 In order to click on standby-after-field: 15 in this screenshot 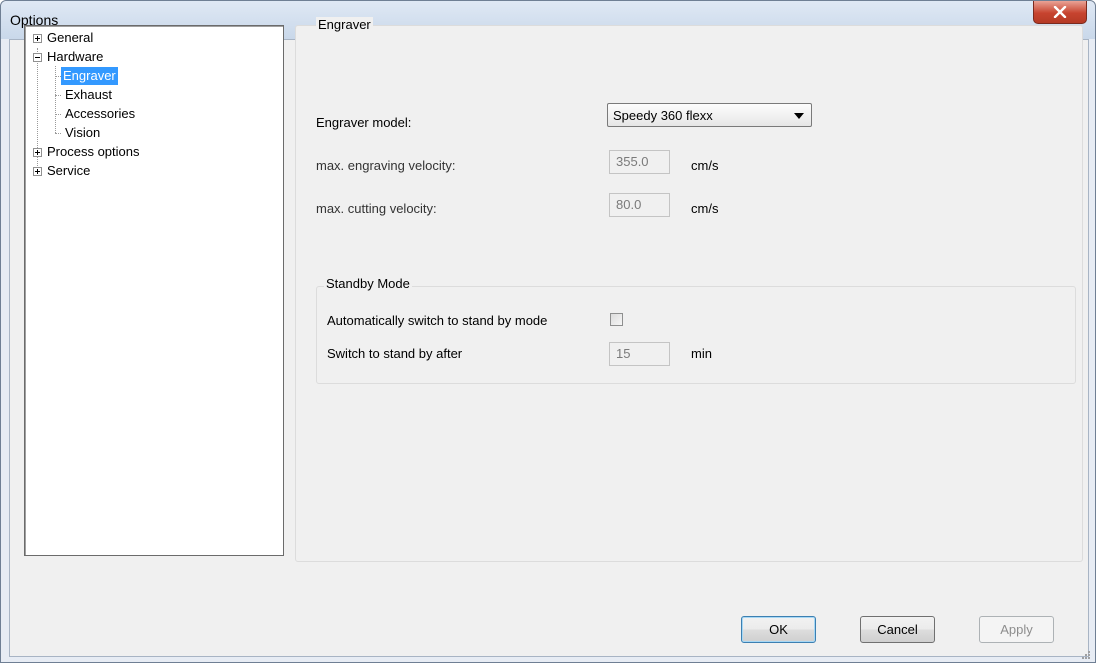, I will do `click(639, 354)`.